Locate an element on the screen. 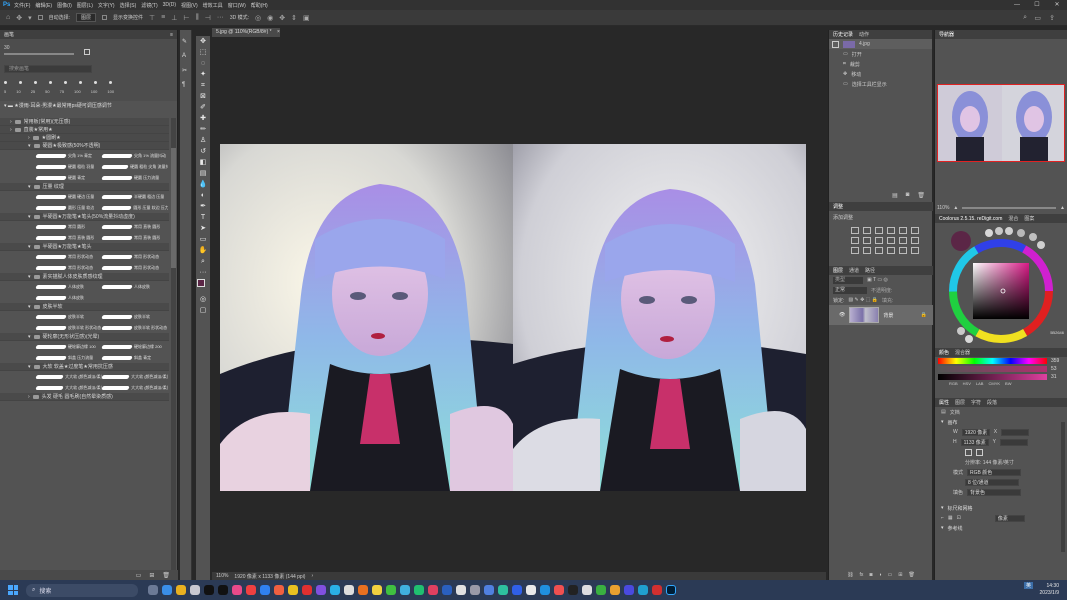 This screenshot has height=600, width=1067. depth-dropdown: 8 位/通道 is located at coordinates (992, 482).